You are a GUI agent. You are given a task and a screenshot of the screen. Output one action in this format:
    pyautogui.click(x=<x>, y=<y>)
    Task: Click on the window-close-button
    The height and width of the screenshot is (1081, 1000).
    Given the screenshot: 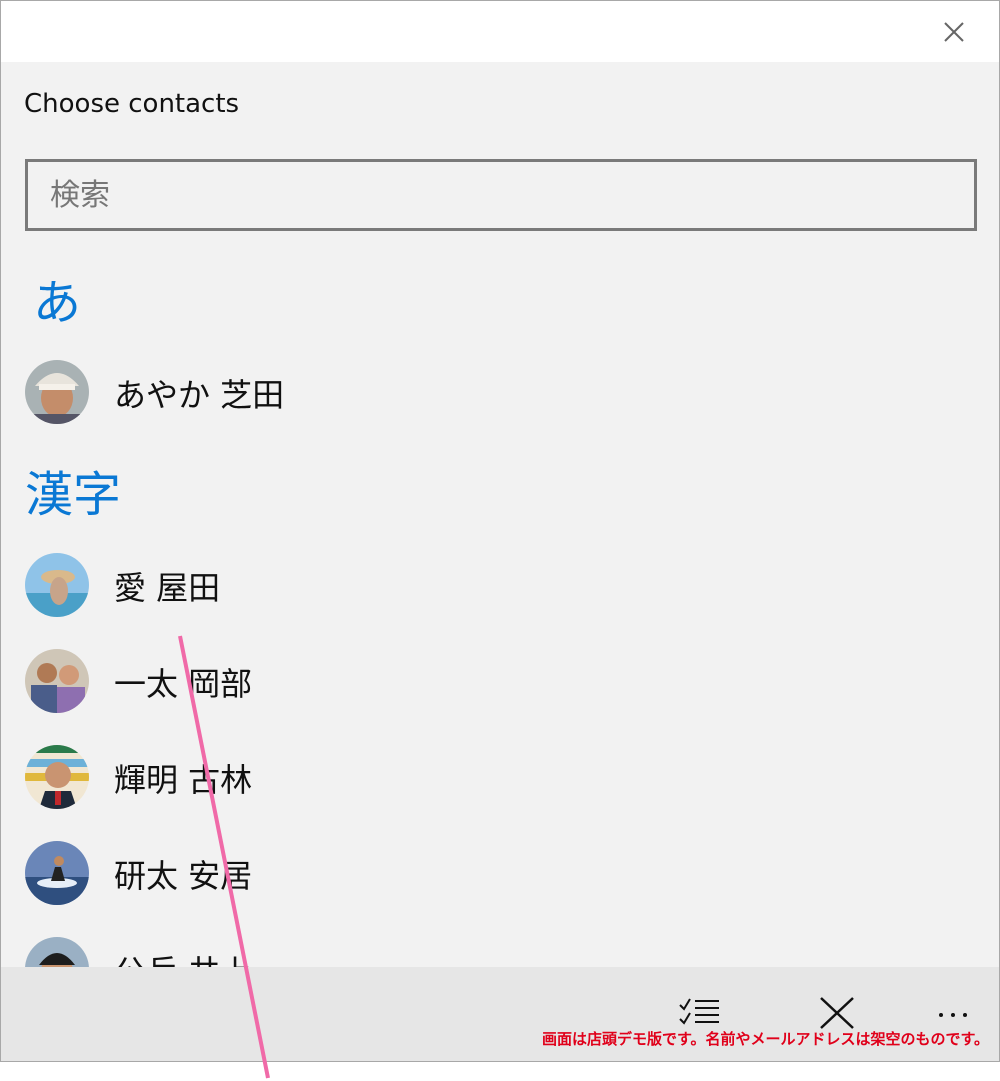 What is the action you would take?
    pyautogui.click(x=954, y=32)
    